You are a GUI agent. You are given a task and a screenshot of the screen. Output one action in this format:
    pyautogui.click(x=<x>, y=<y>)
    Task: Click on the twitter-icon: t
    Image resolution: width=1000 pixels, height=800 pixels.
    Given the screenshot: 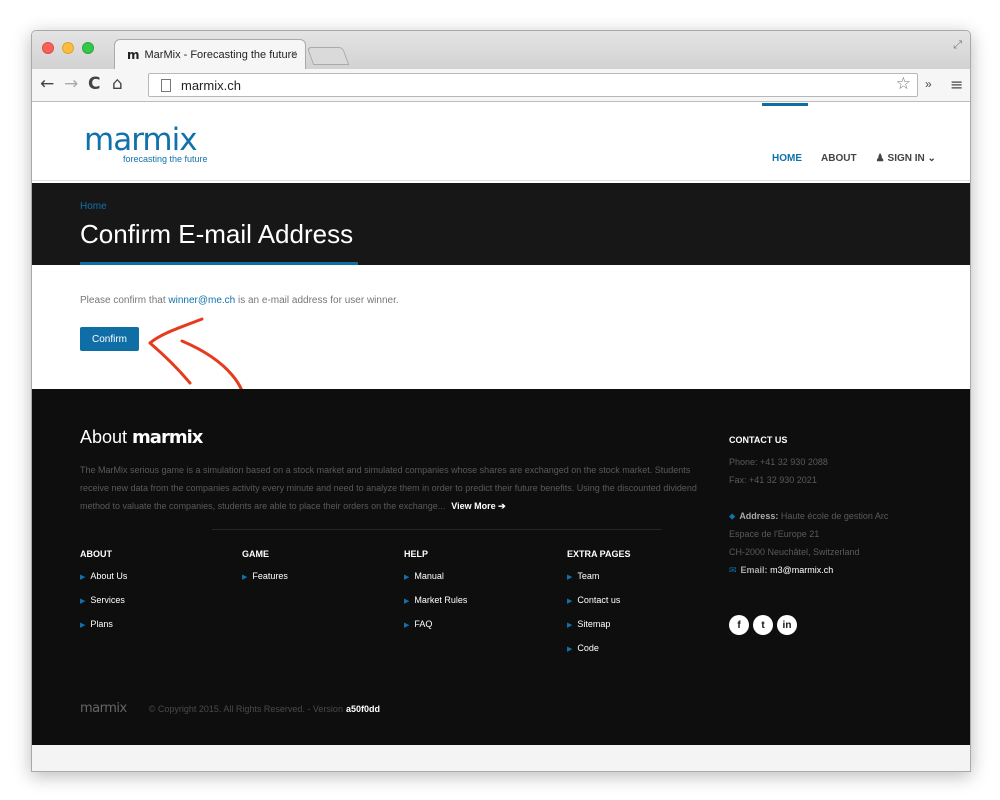 What is the action you would take?
    pyautogui.click(x=763, y=625)
    